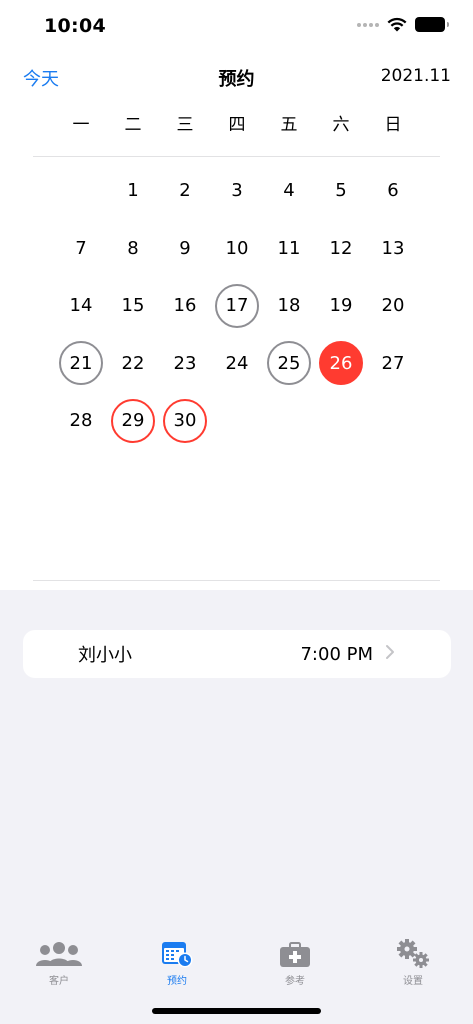  What do you see at coordinates (81, 125) in the screenshot?
I see `weekday-mon: 一` at bounding box center [81, 125].